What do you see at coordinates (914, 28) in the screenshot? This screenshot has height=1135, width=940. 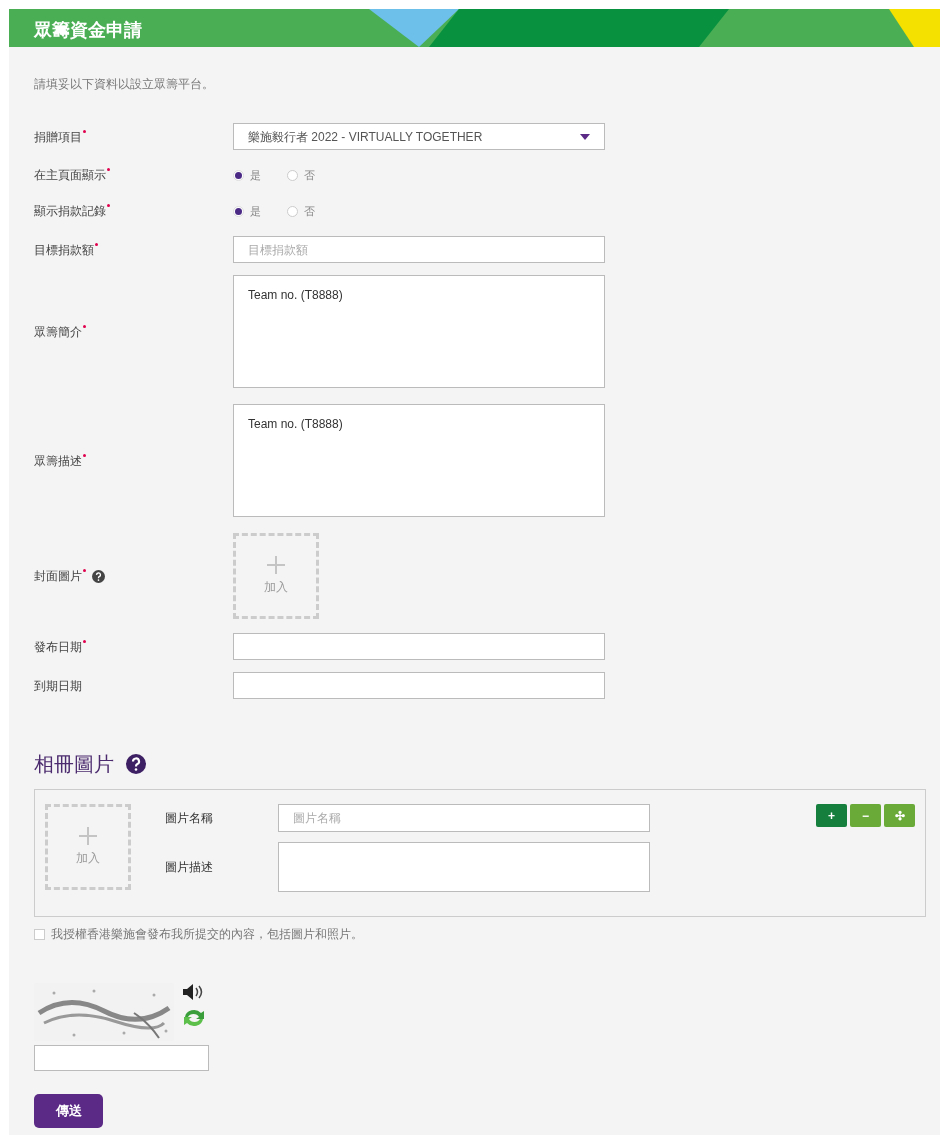 I see `banner-corner` at bounding box center [914, 28].